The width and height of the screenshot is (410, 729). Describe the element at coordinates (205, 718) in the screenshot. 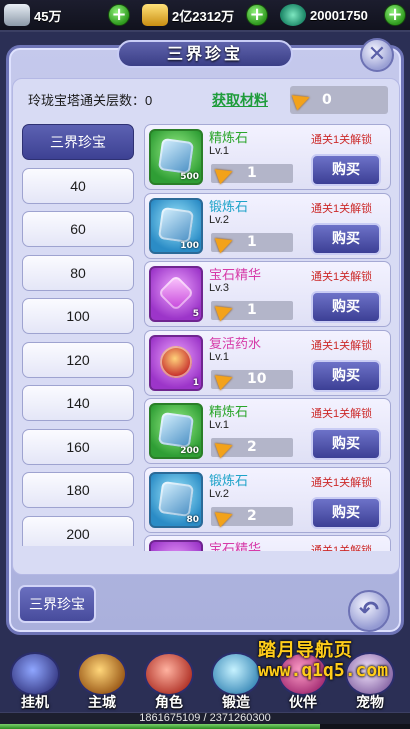

I see `status-coords: 1861675109 / 2371260300` at that location.